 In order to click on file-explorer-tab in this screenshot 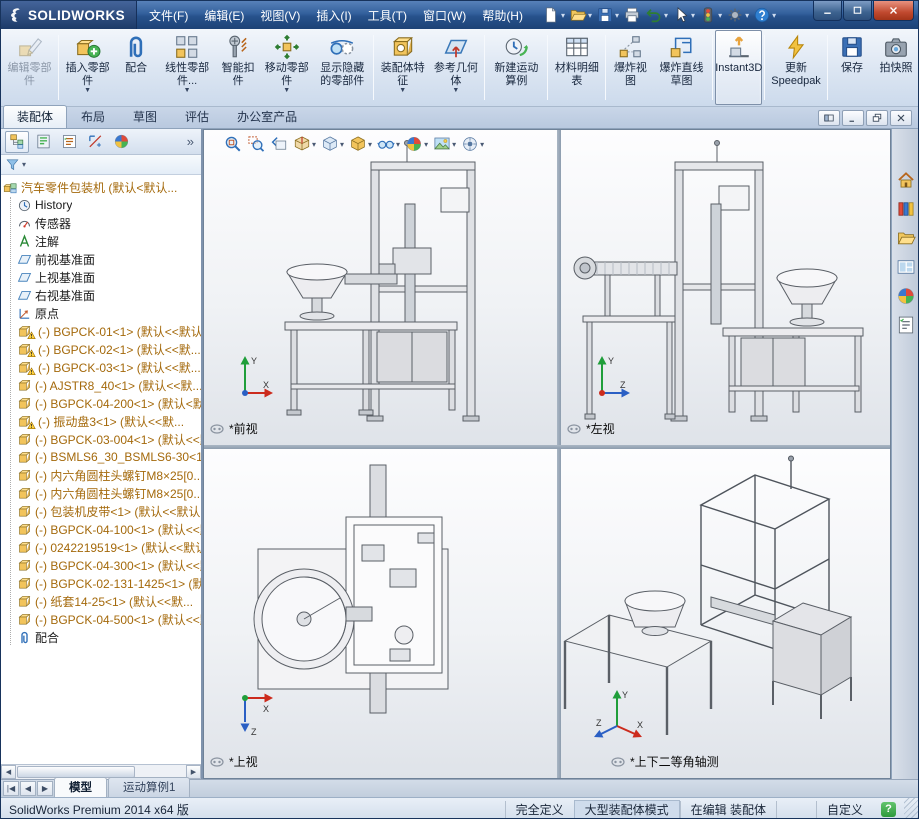, I will do `click(906, 238)`.